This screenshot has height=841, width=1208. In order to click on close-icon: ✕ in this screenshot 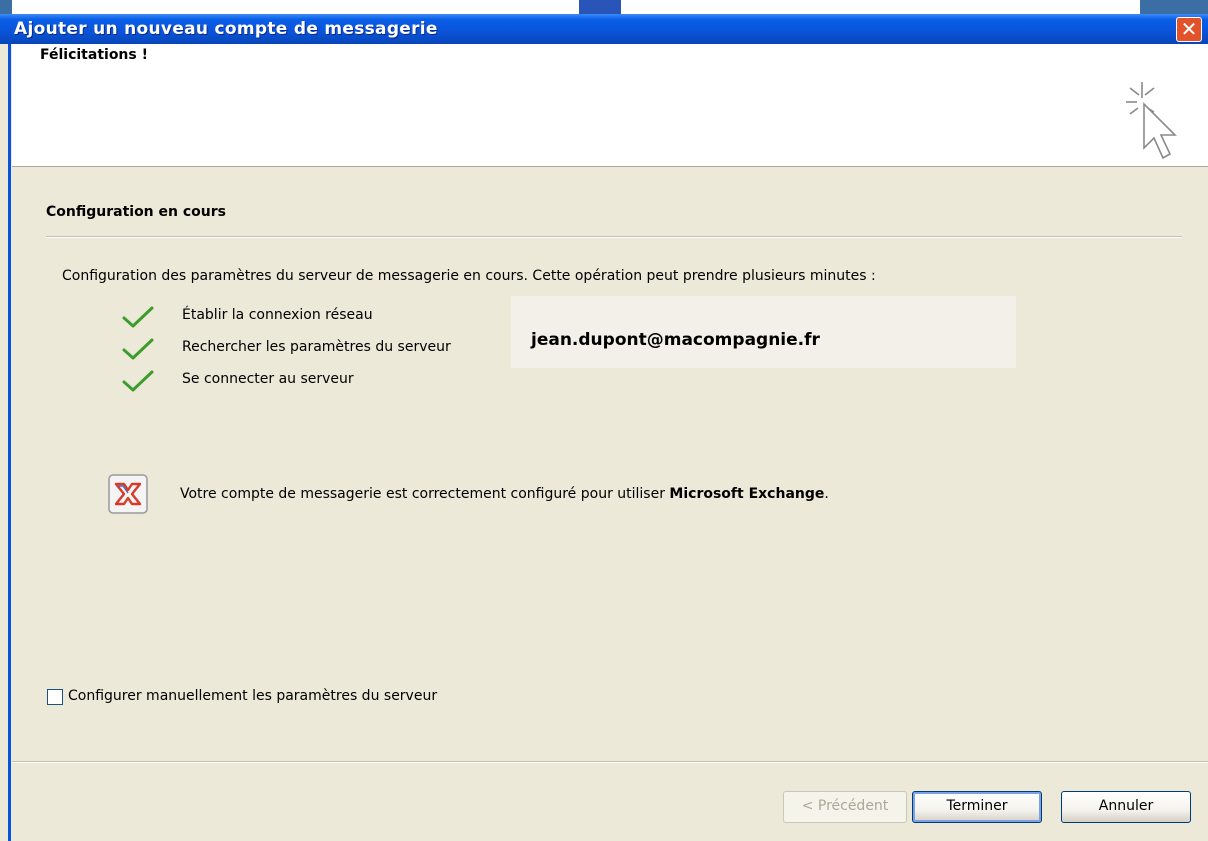, I will do `click(1189, 29)`.